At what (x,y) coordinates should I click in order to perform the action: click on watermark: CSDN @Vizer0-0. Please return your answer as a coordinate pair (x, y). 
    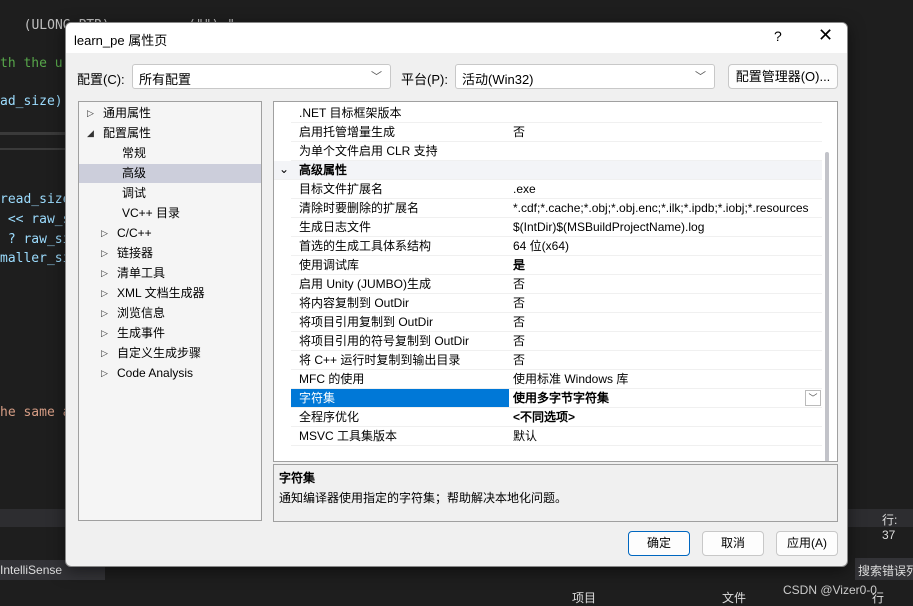
    Looking at the image, I should click on (830, 590).